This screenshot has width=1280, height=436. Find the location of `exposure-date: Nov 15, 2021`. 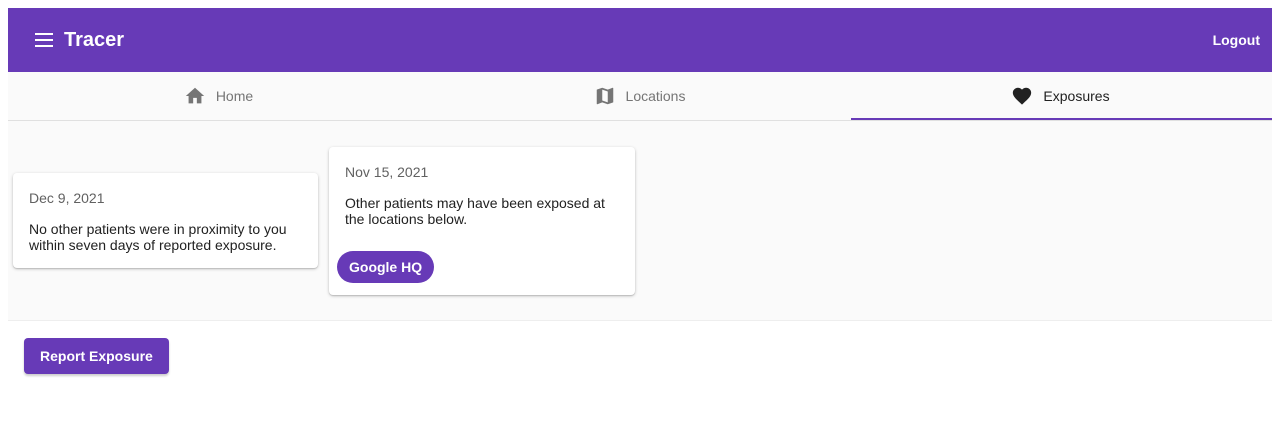

exposure-date: Nov 15, 2021 is located at coordinates (387, 172).